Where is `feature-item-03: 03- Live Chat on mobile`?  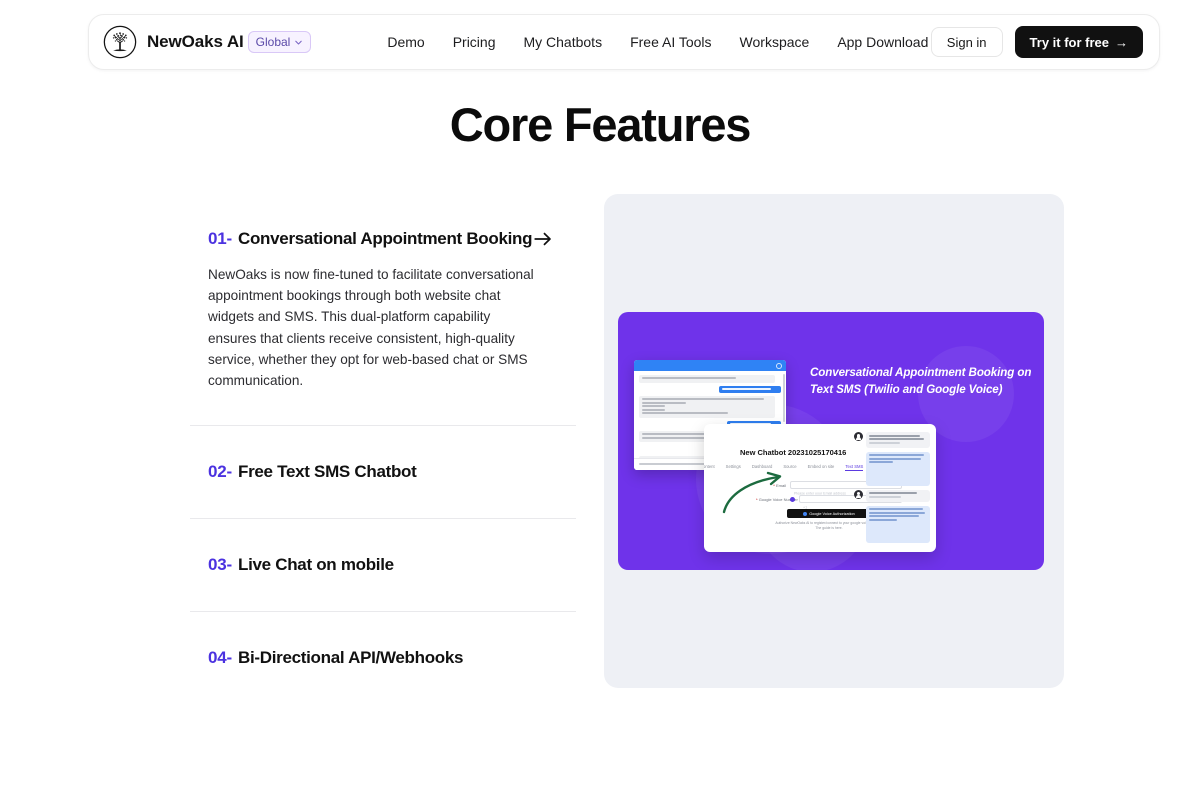 feature-item-03: 03- Live Chat on mobile is located at coordinates (383, 566).